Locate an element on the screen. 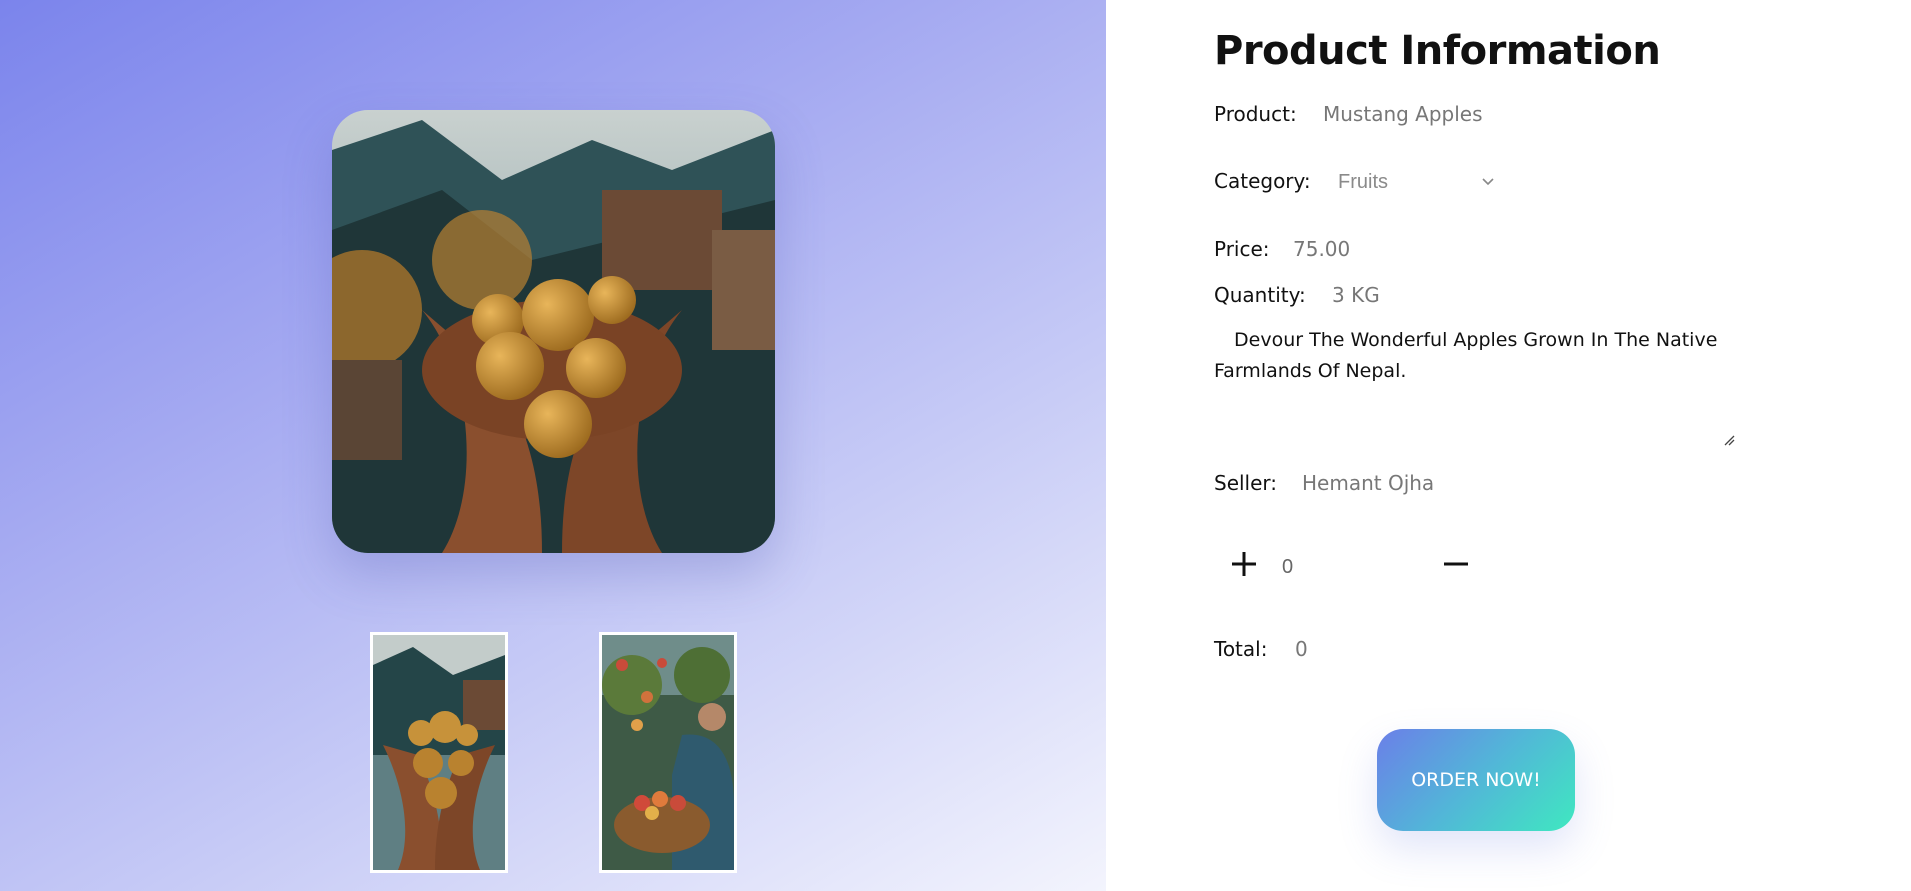  product-value: Mustang Apples is located at coordinates (1403, 114).